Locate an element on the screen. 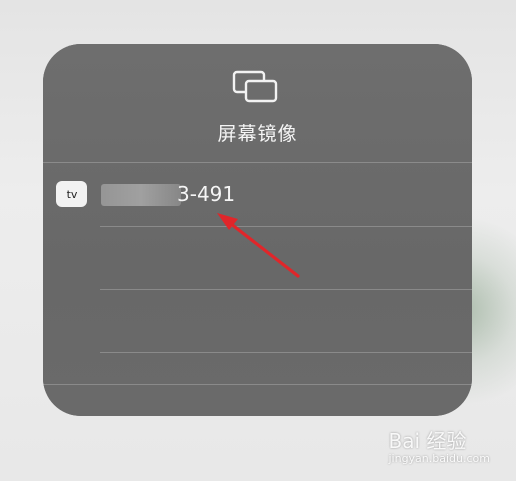 This screenshot has width=516, height=481. screen-mirroring-icon is located at coordinates (255, 86).